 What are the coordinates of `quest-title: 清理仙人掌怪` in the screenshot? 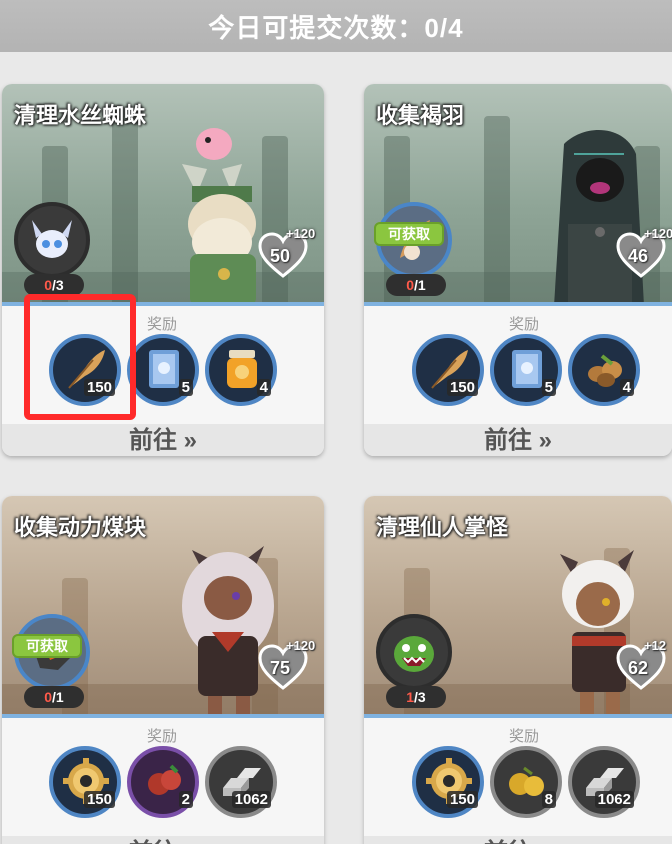 It's located at (442, 527).